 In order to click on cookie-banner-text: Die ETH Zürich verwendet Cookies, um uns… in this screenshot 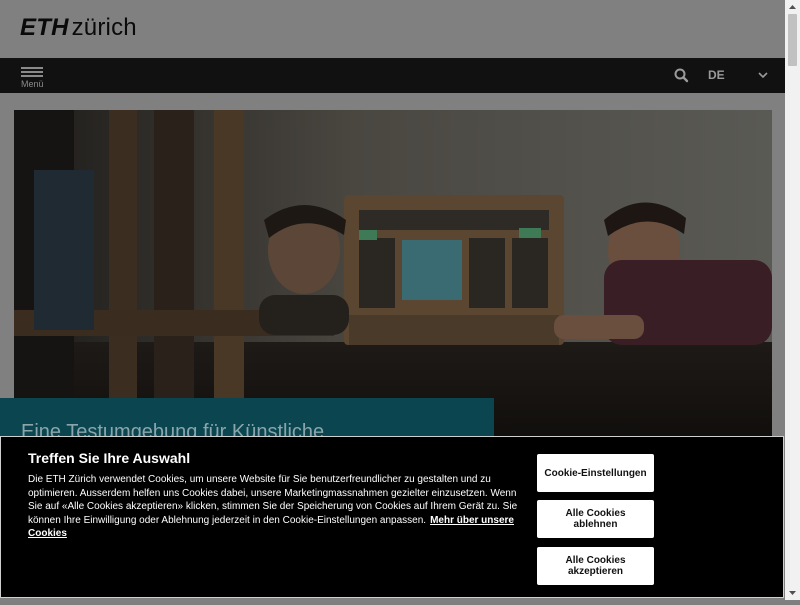, I will do `click(276, 507)`.